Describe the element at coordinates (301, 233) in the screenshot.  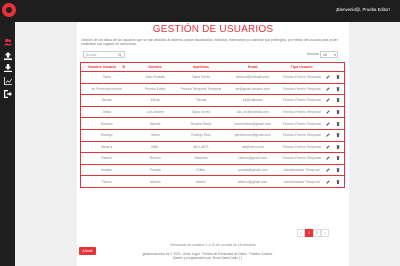
I see `pagination-prev: ‹` at that location.